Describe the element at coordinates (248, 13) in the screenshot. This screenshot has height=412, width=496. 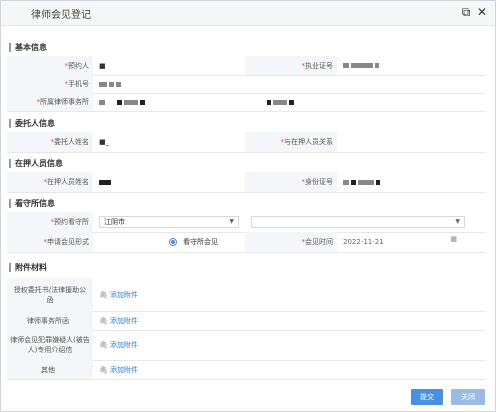
I see `title-bar: 律师会见登记 ⧉ ✕` at that location.